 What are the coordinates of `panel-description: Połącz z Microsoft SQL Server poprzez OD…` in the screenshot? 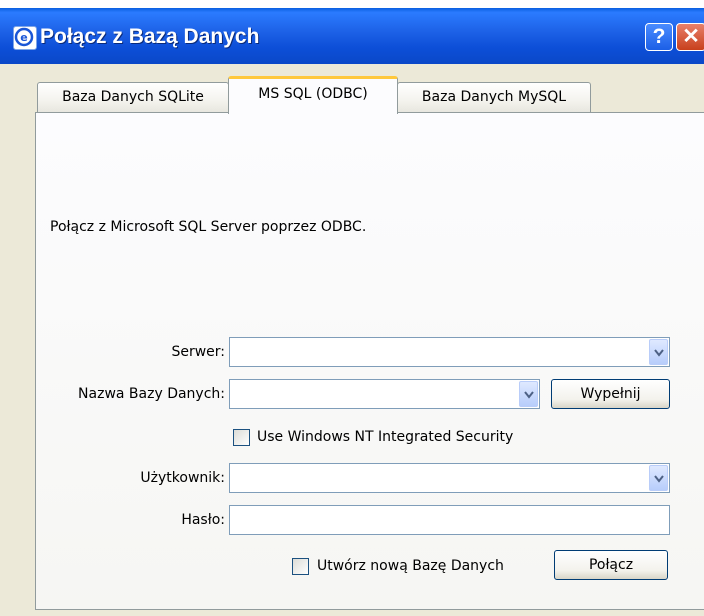 It's located at (208, 227).